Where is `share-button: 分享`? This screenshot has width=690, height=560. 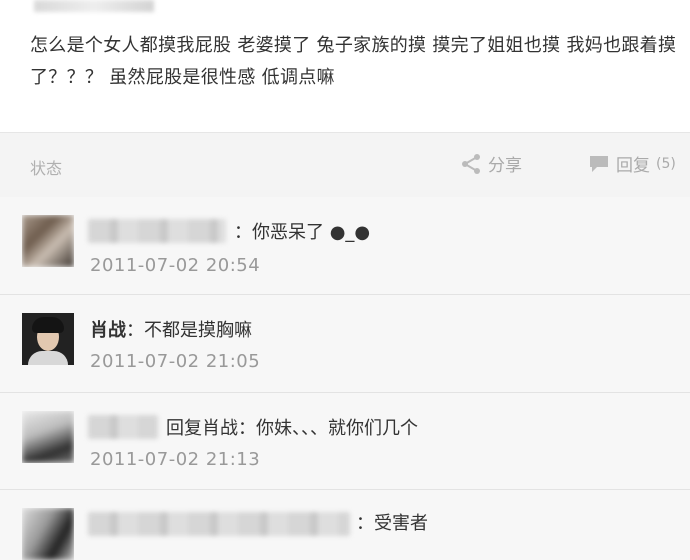 share-button: 分享 is located at coordinates (491, 163).